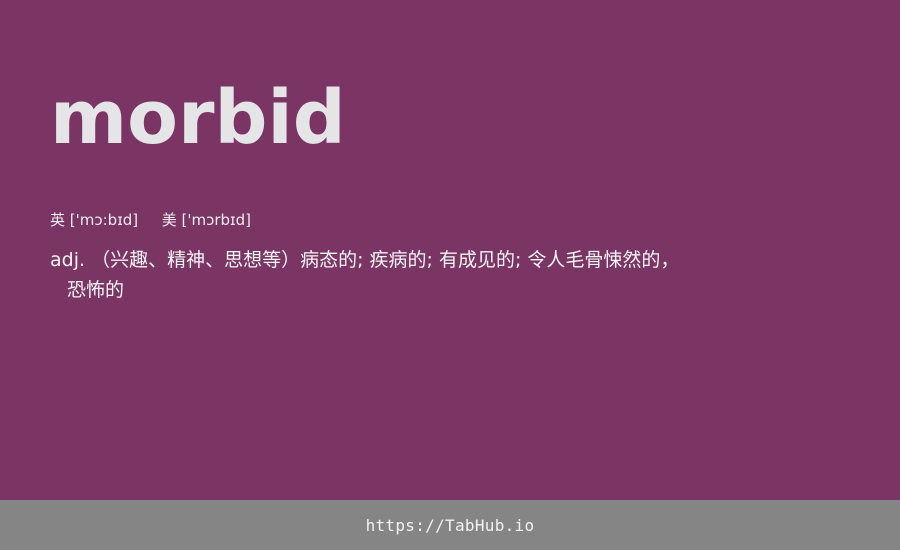 Image resolution: width=900 pixels, height=550 pixels. Describe the element at coordinates (58, 220) in the screenshot. I see `uk-label: 英` at that location.